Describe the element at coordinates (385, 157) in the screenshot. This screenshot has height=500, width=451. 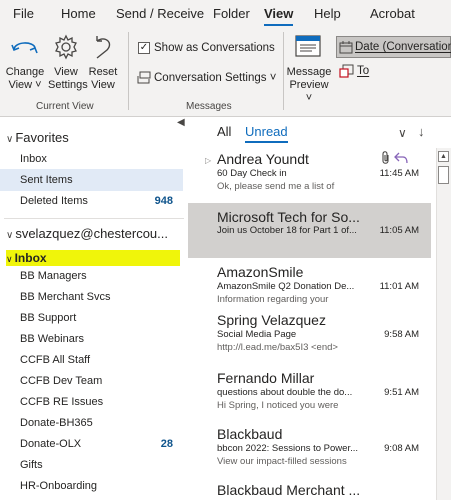
I see `paperclip-icon` at that location.